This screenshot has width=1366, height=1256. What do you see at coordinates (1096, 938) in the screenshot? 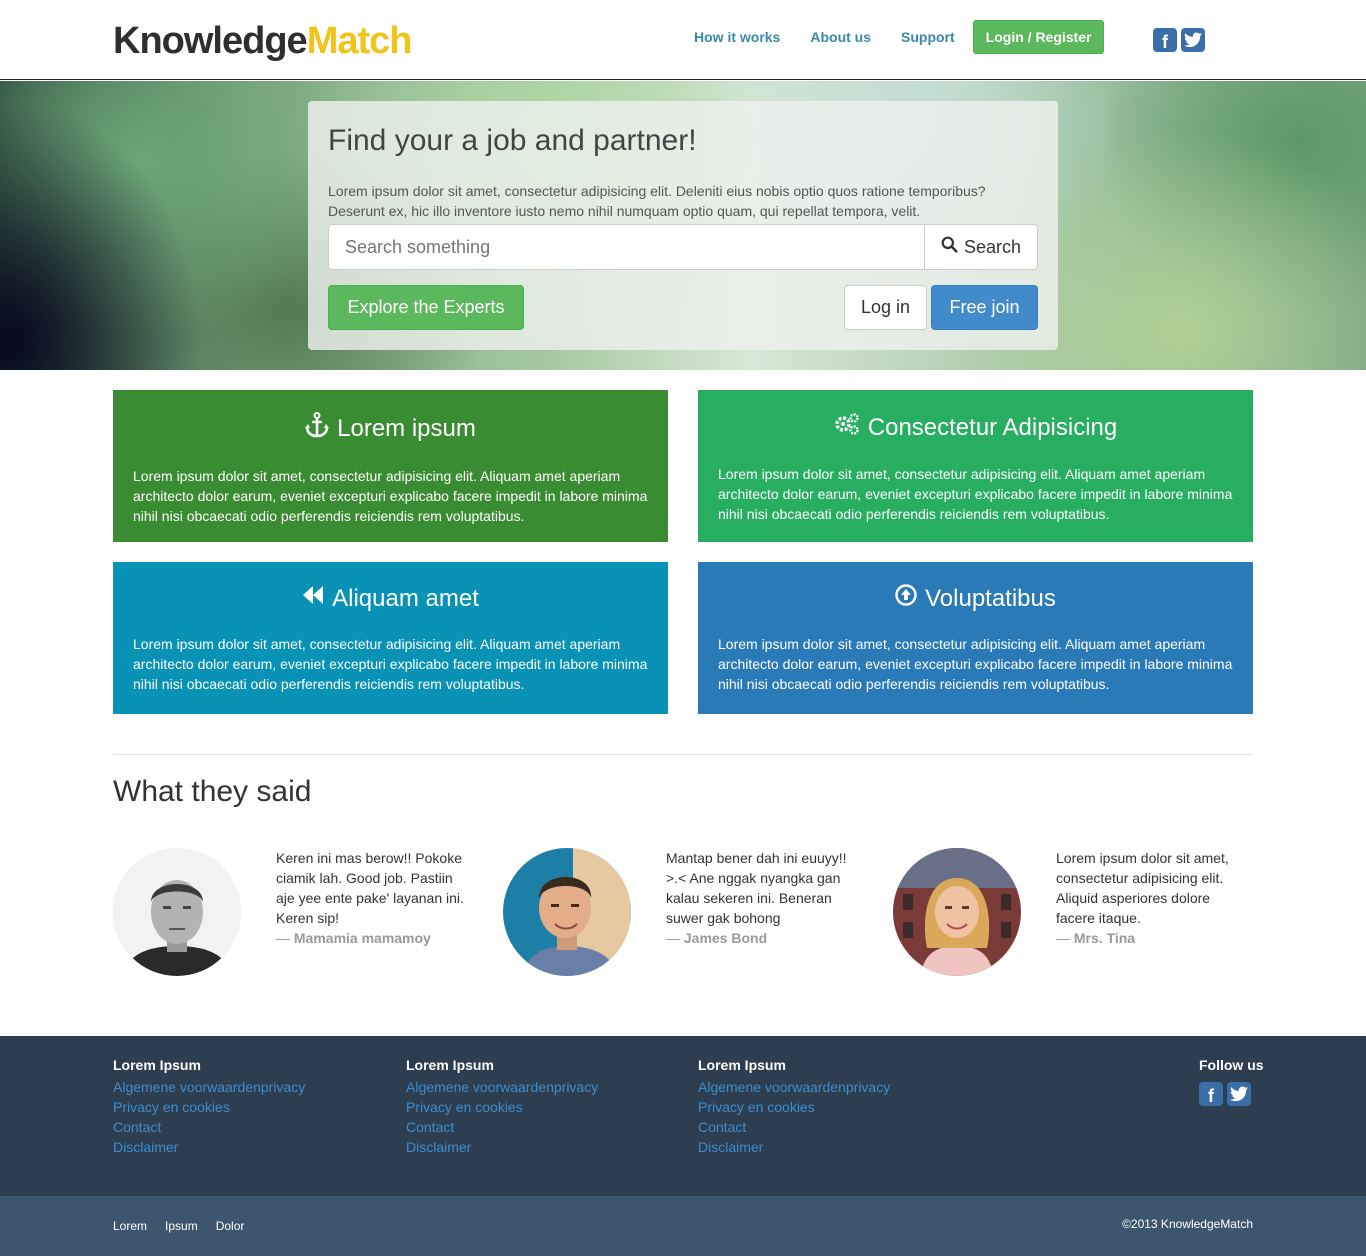
I see `testimonial-author: — Mrs. Tina` at bounding box center [1096, 938].